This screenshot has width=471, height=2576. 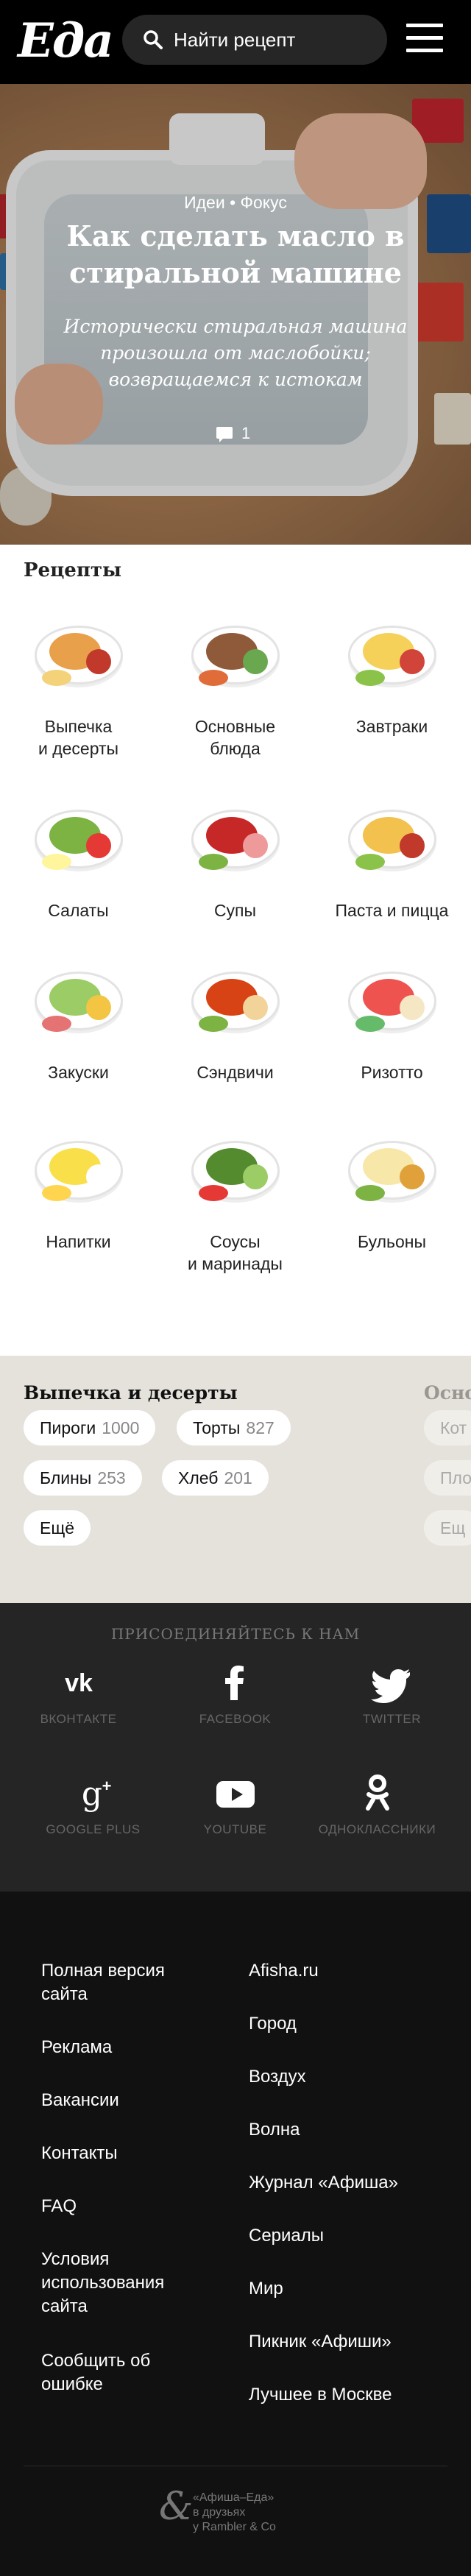 I want to click on recipe-category: Соусы и маринады, so click(x=235, y=1197).